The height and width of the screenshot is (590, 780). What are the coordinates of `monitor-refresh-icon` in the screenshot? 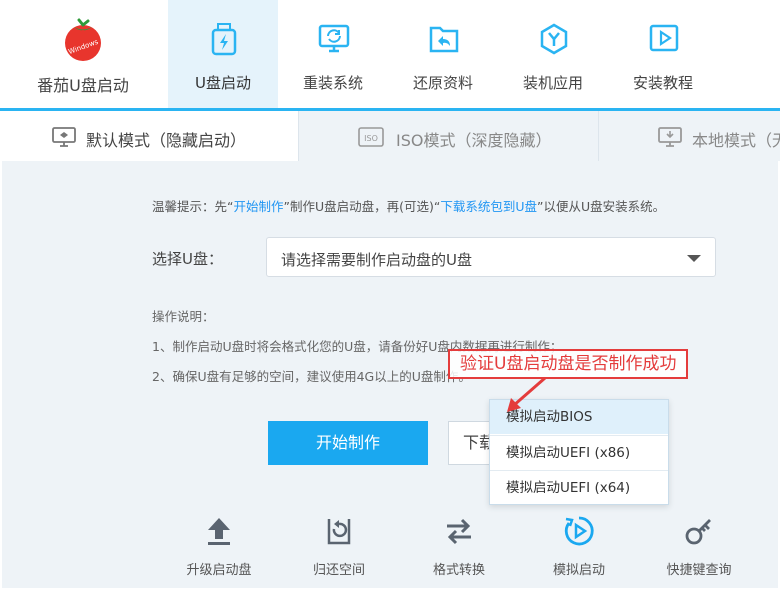 It's located at (334, 38).